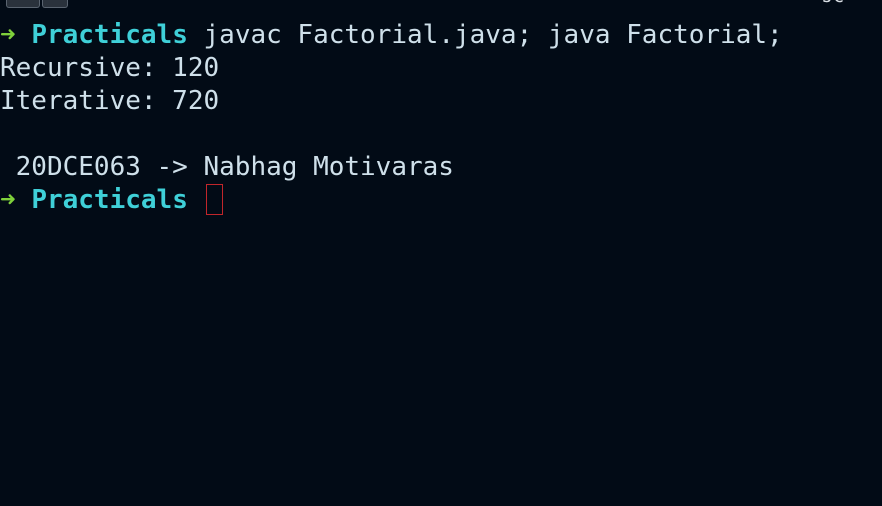 Image resolution: width=882 pixels, height=506 pixels. I want to click on prompt-line-active: ➜ Practicals, so click(441, 200).